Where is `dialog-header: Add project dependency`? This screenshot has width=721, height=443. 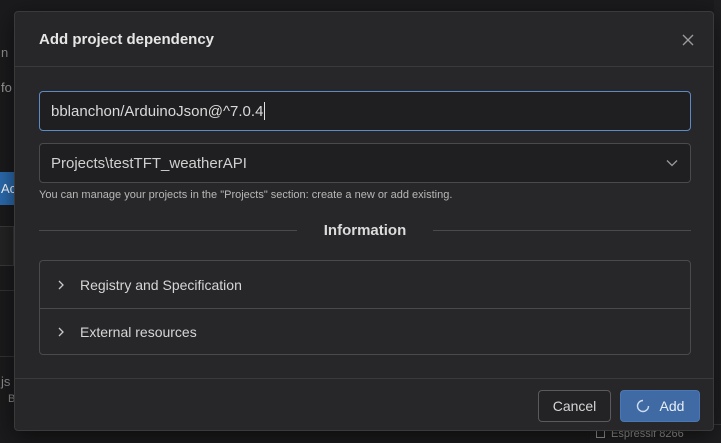
dialog-header: Add project dependency is located at coordinates (364, 39).